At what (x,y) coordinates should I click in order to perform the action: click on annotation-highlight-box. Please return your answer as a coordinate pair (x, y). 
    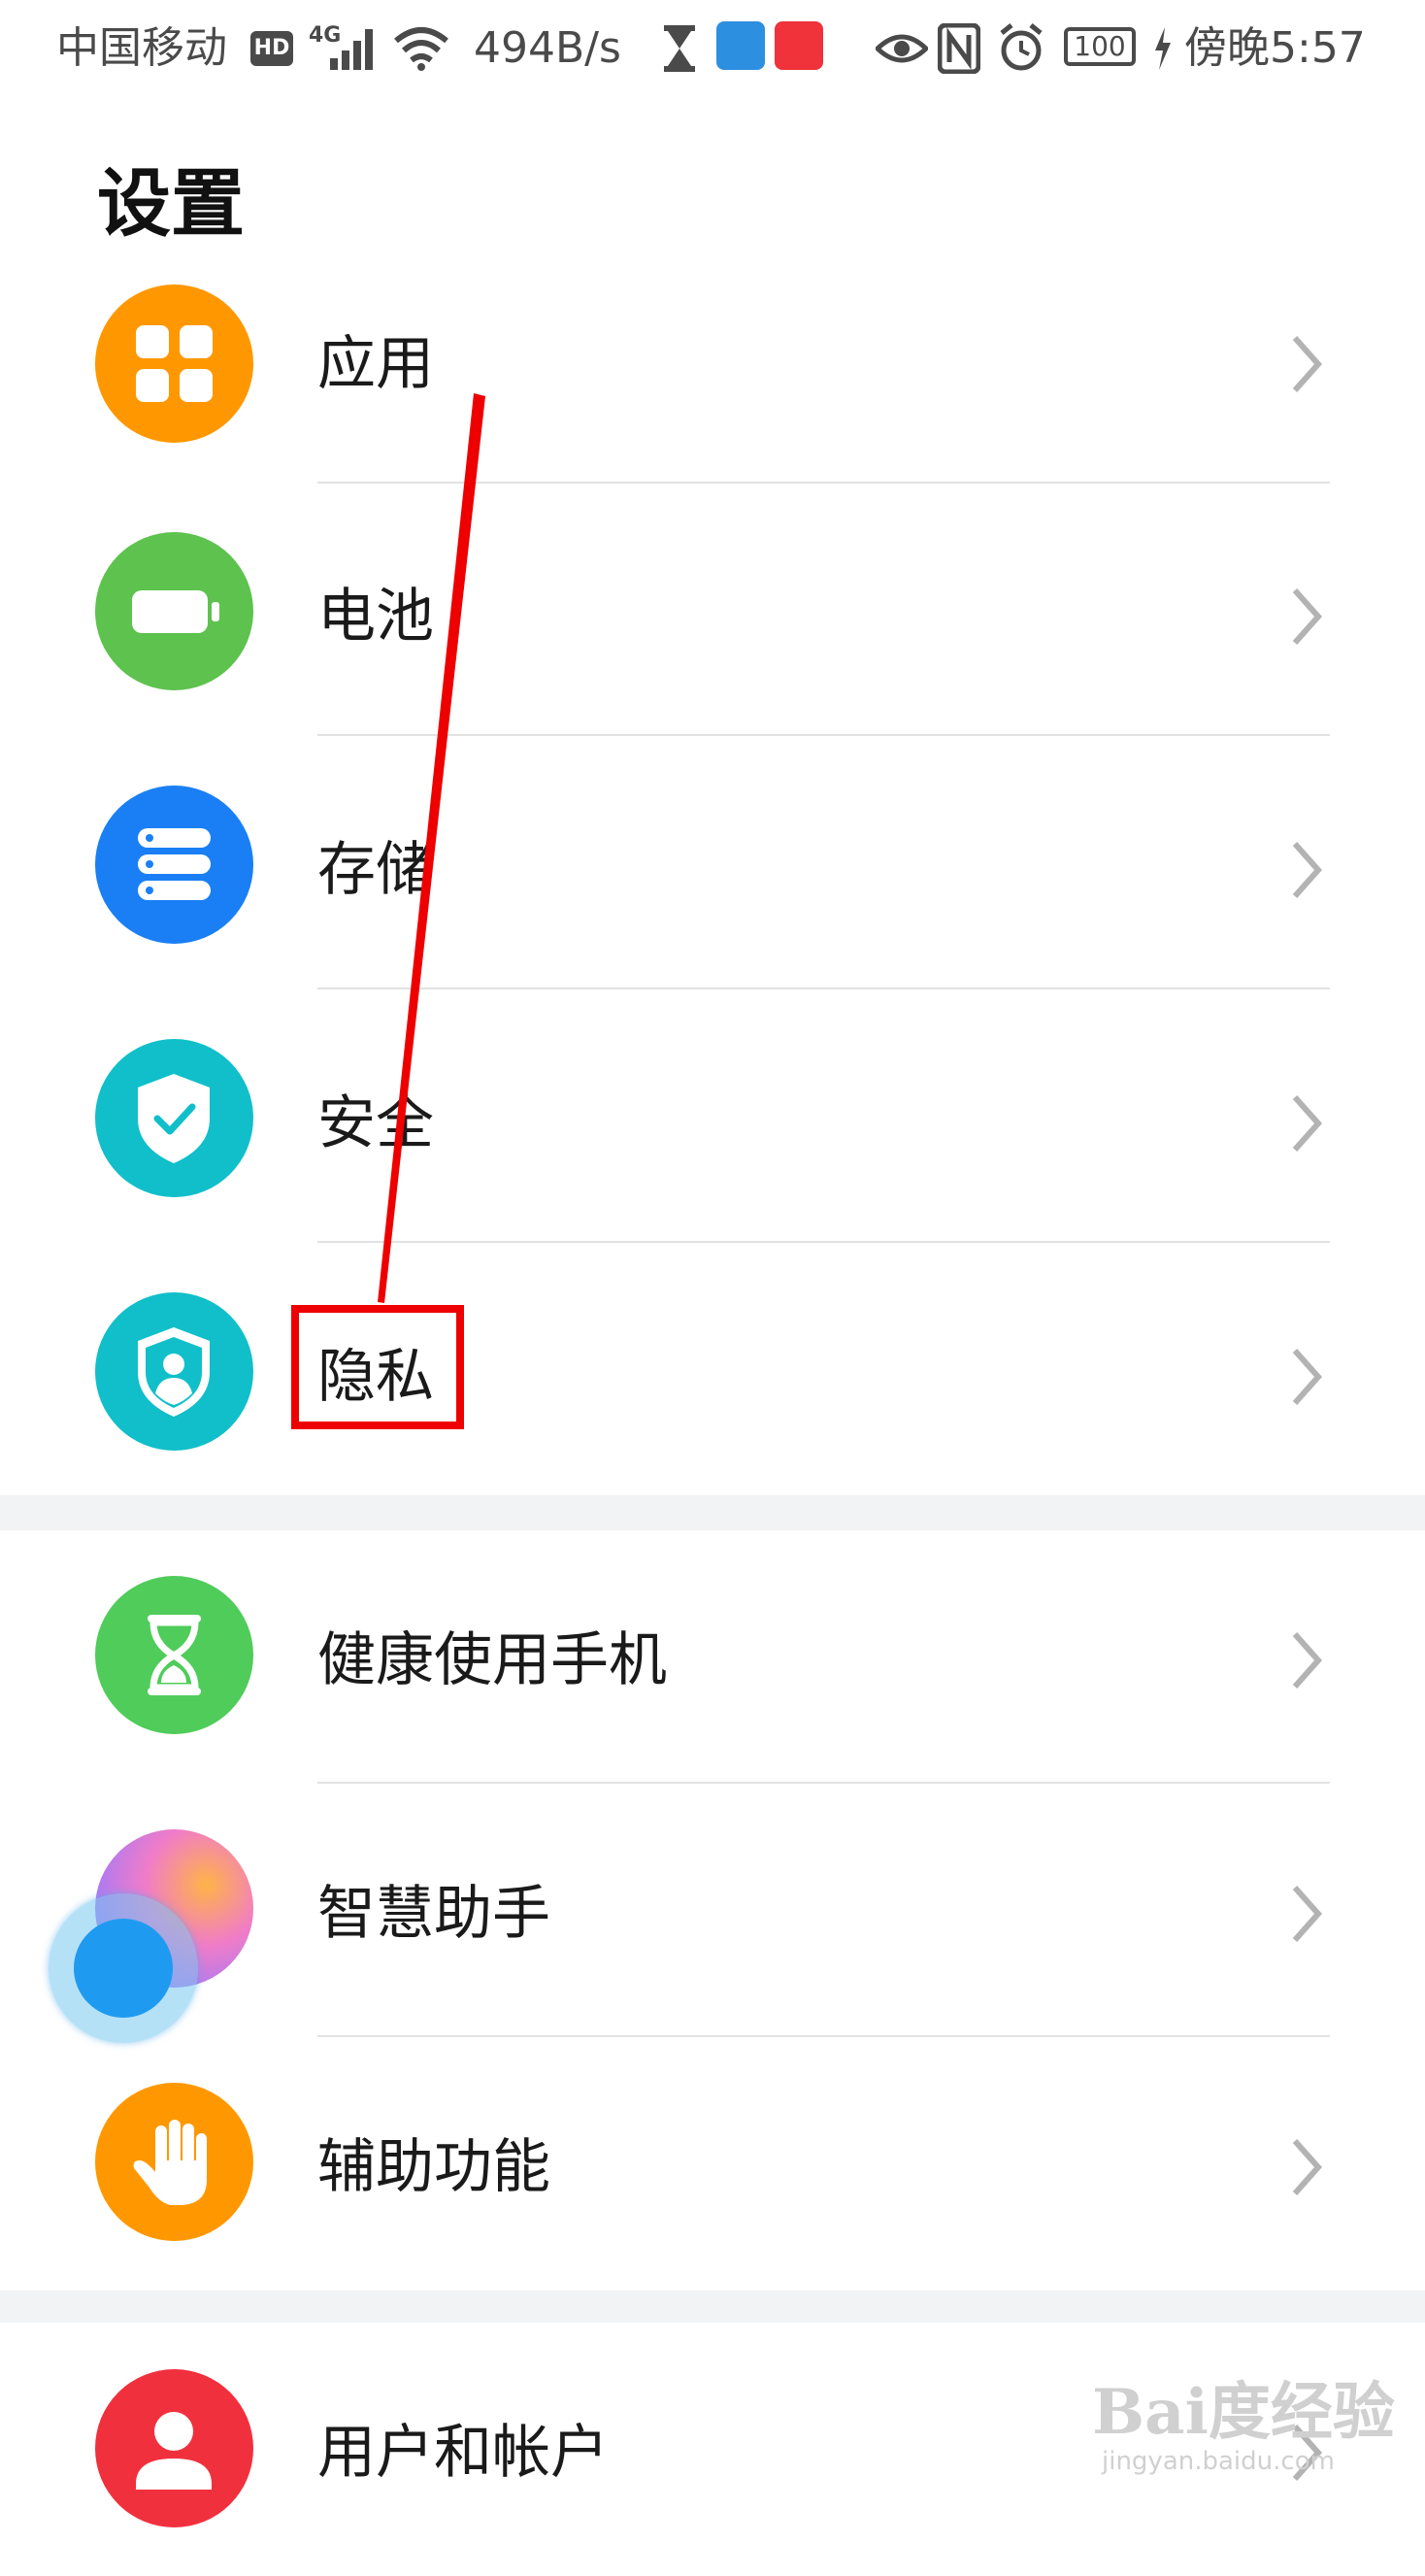
    Looking at the image, I should click on (377, 1367).